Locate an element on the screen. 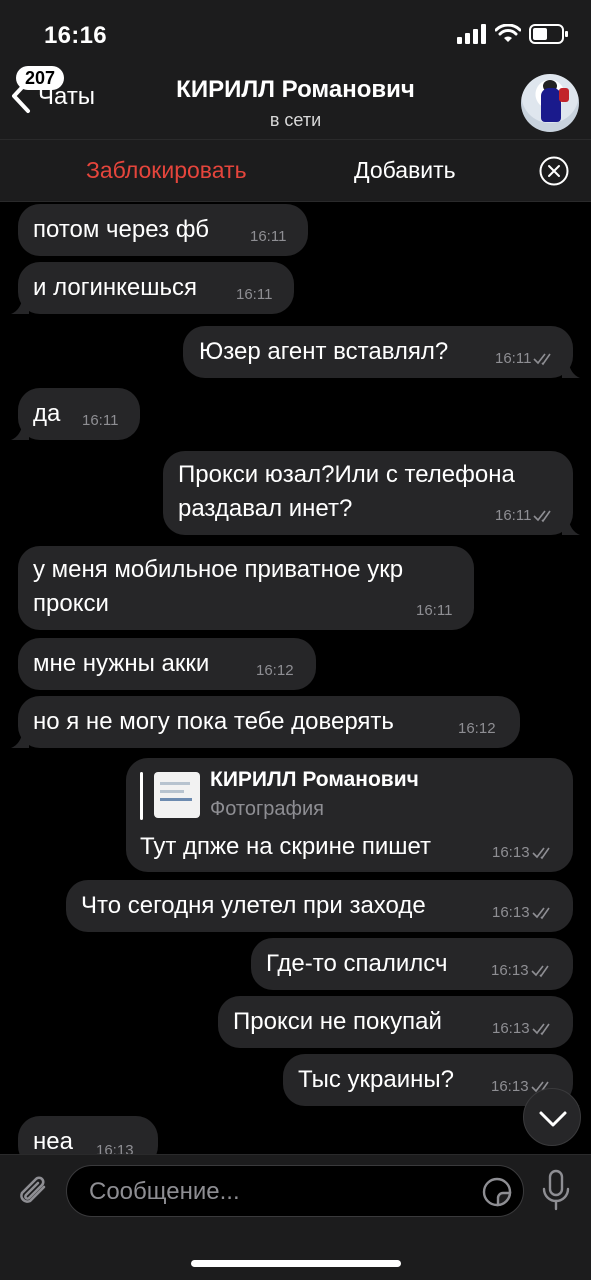  message-bubble: Где-то спалилсч 16:13 is located at coordinates (412, 964).